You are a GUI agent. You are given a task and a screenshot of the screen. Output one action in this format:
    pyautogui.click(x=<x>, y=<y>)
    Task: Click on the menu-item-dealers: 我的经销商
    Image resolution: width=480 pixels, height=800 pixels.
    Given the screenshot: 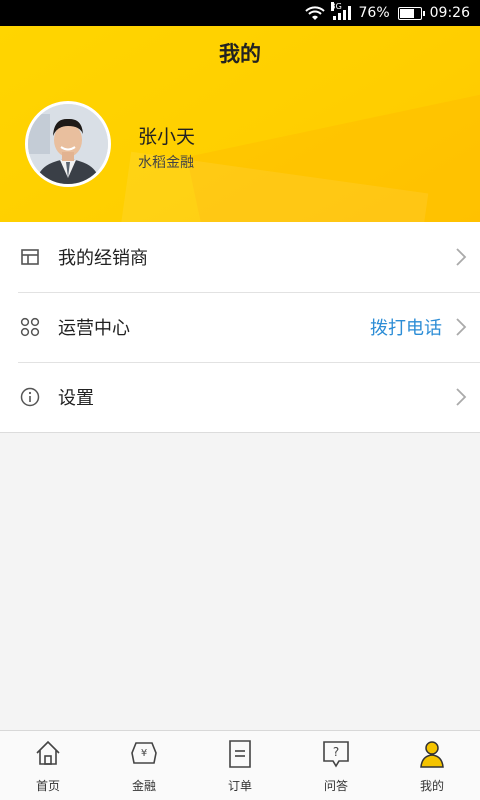 What is the action you would take?
    pyautogui.click(x=240, y=257)
    